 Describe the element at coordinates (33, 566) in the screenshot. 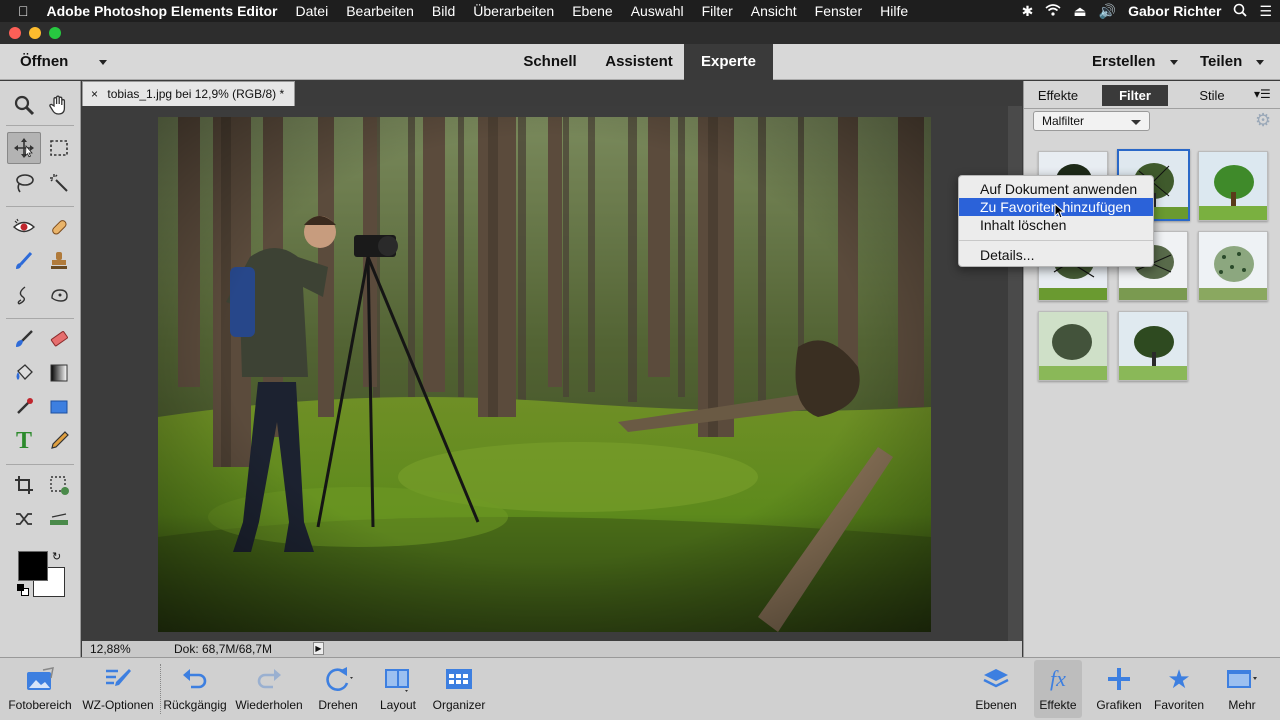

I see `foreground-color-swatch` at that location.